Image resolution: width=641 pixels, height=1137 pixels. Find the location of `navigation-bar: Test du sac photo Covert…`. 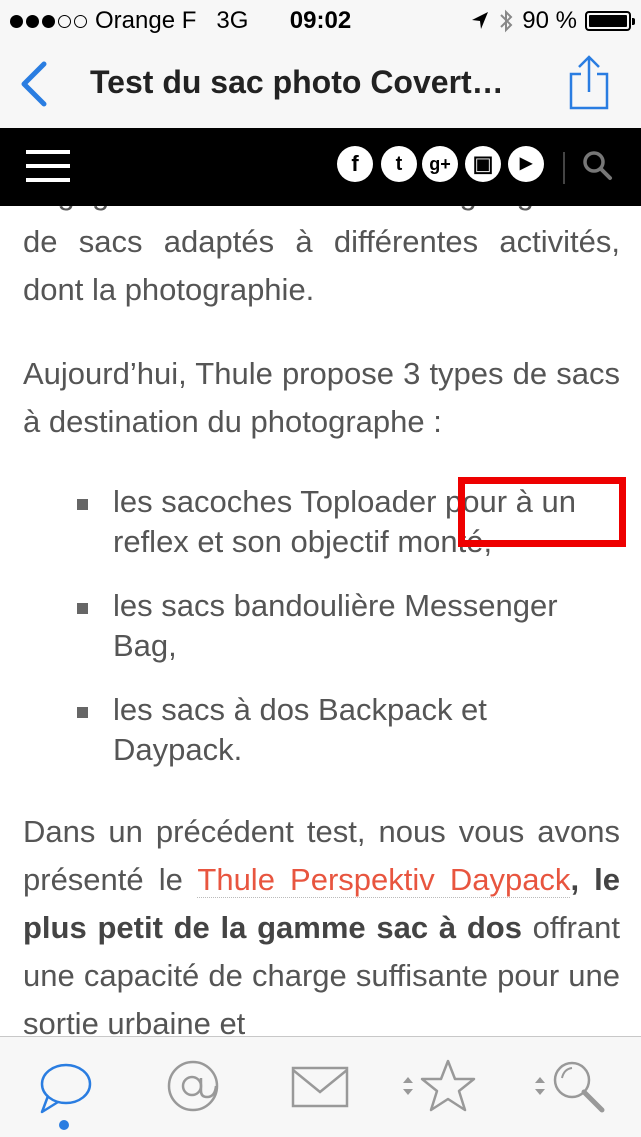

navigation-bar: Test du sac photo Covert… is located at coordinates (320, 85).